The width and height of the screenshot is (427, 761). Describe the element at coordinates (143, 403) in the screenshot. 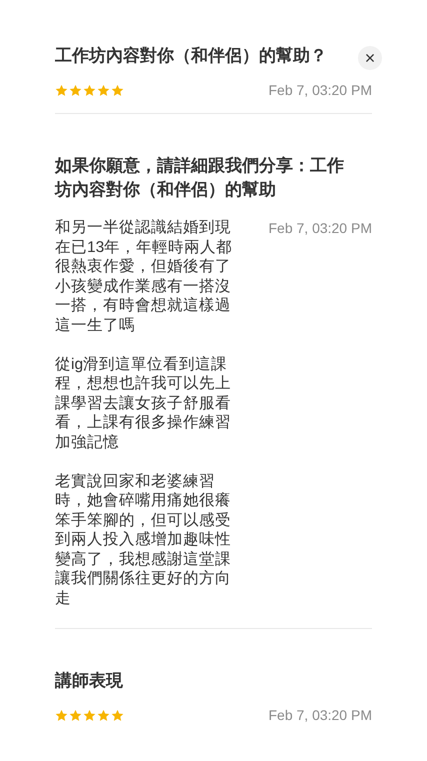

I see `answer-paragraph: 從ig滑到這單位看到這課程，想想也許我可以先上課學習去讓女孩子舒服看看，上課有很多操作練習加強記憶` at that location.